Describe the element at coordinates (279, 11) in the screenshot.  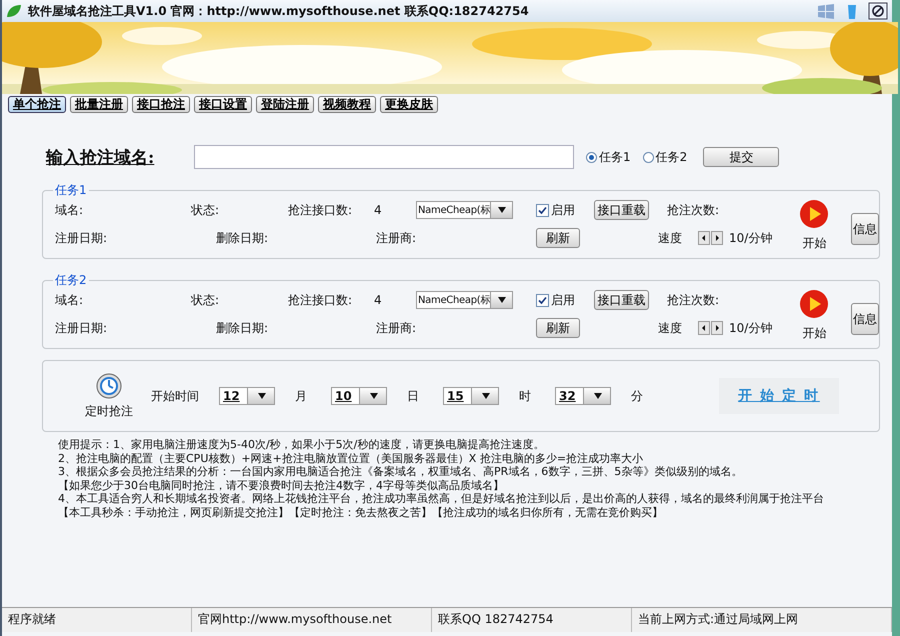
I see `window-title: 软件屋域名抢注工具V1.0 官网：http://www.mysofthouse.net 联系QQ:182742754` at that location.